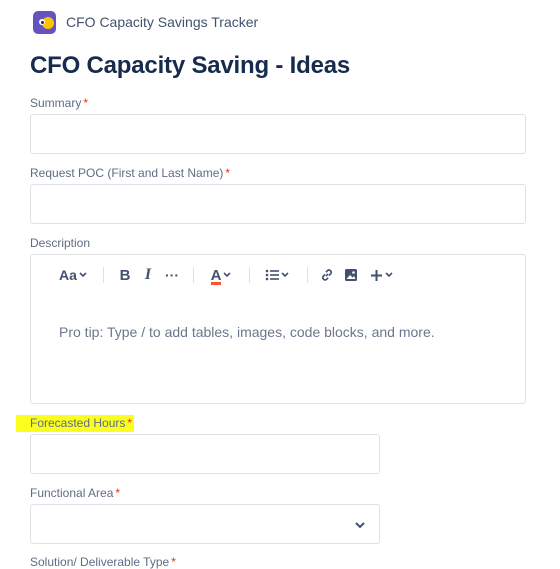 The image size is (560, 569). What do you see at coordinates (205, 524) in the screenshot?
I see `functional-area-select` at bounding box center [205, 524].